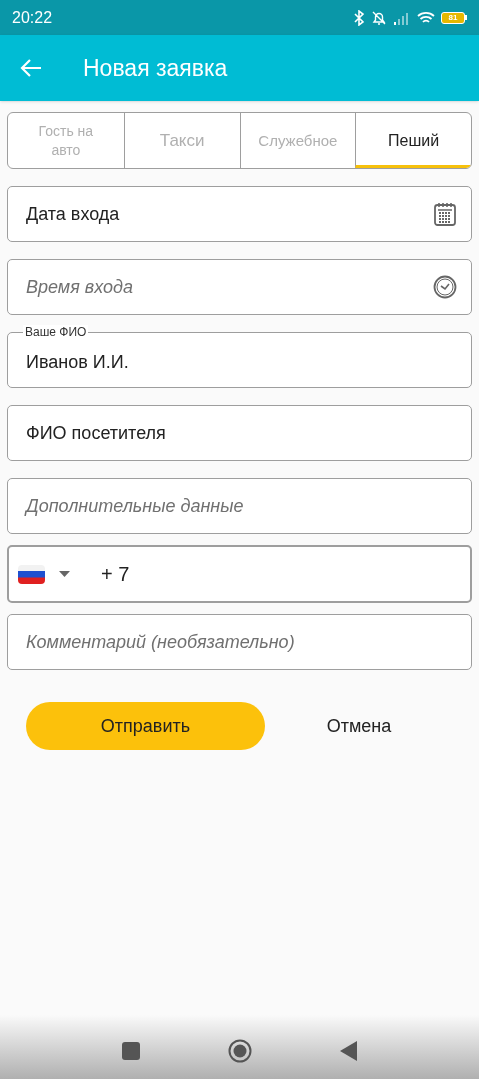  What do you see at coordinates (413, 140) in the screenshot?
I see `tab: Пеший` at bounding box center [413, 140].